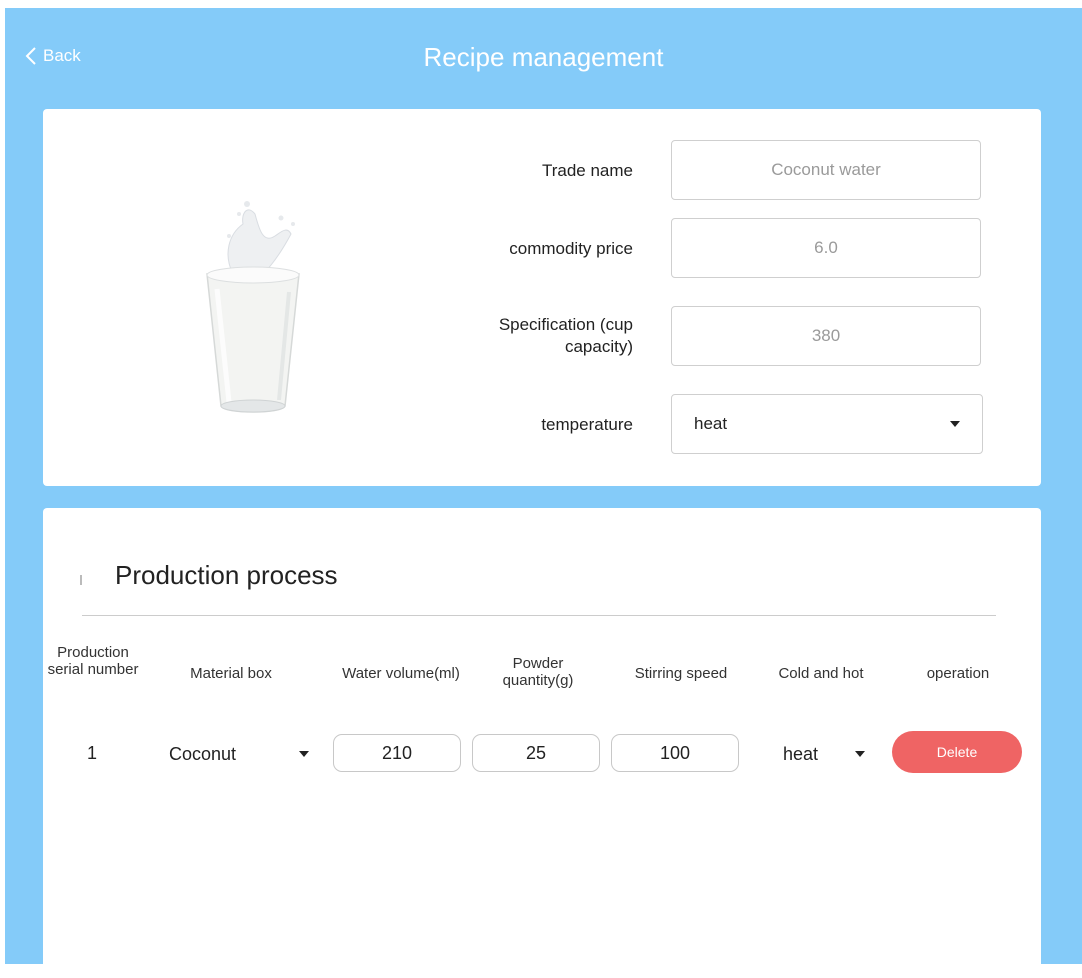 This screenshot has width=1082, height=978. What do you see at coordinates (565, 335) in the screenshot?
I see `specification-label: Specification (cup capacity)` at bounding box center [565, 335].